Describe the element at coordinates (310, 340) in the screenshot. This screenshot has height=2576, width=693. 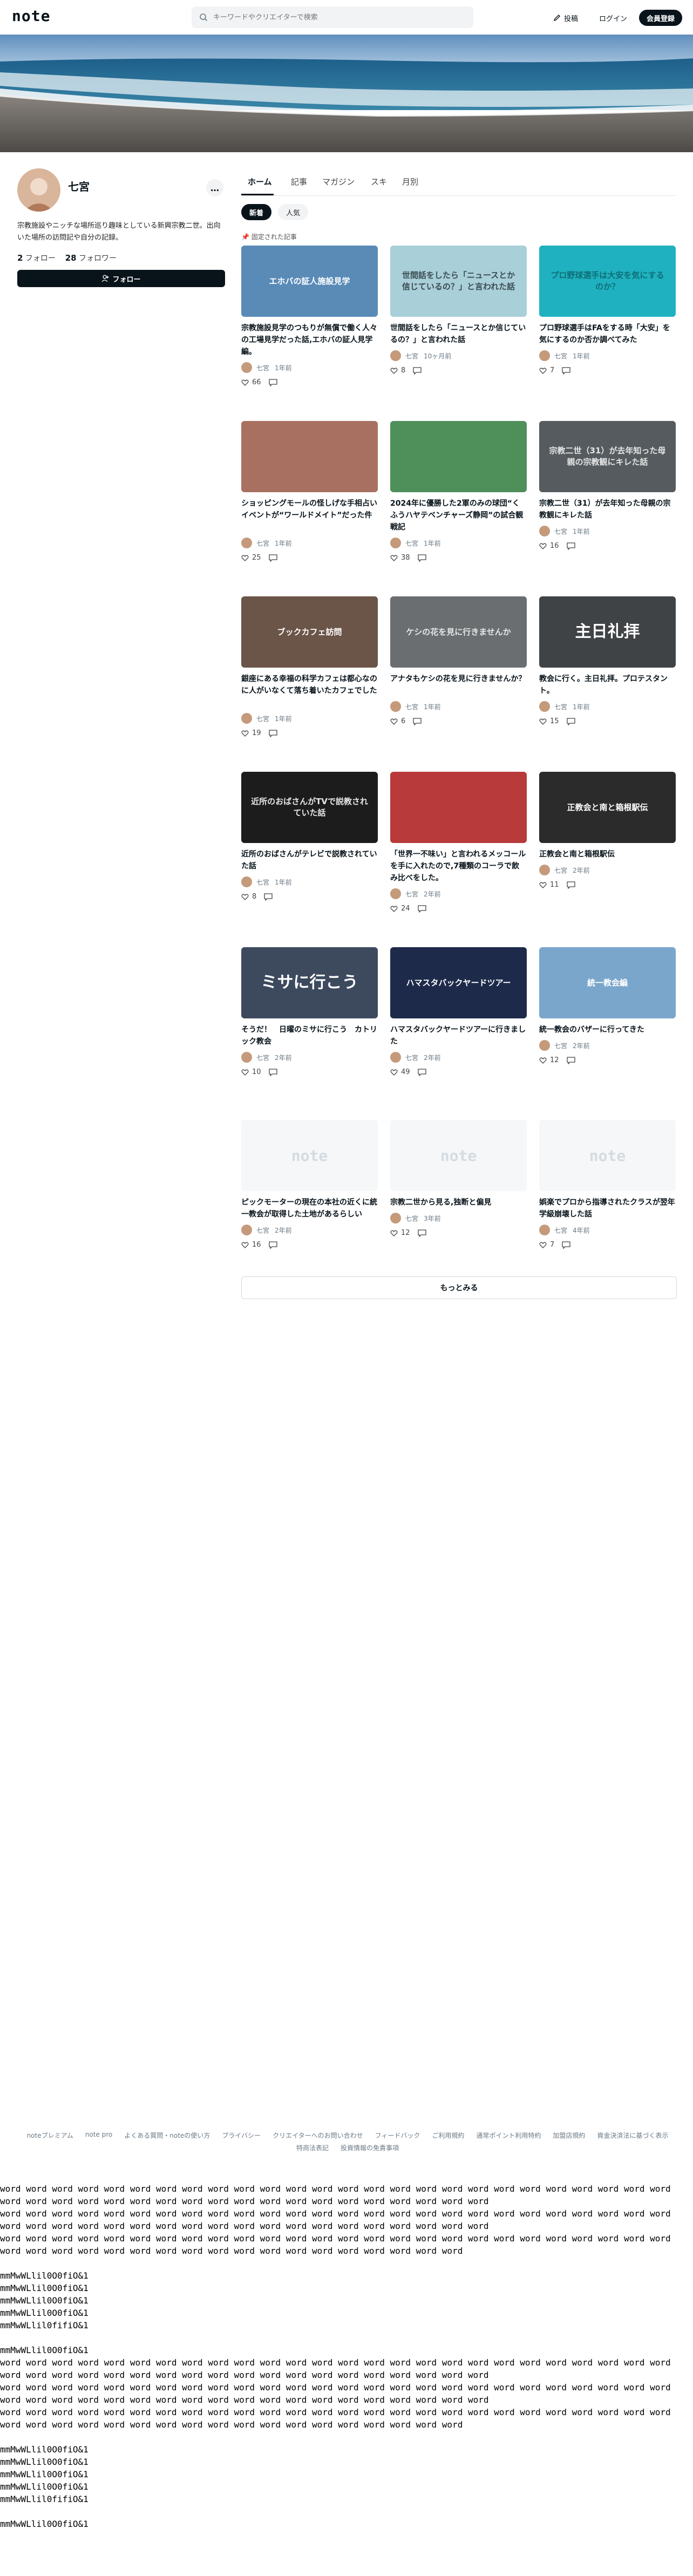
I see `article-title: 宗教施設見学のつもりが無償で働く人々の工場見学だった話,エホバの証人見学編。` at that location.